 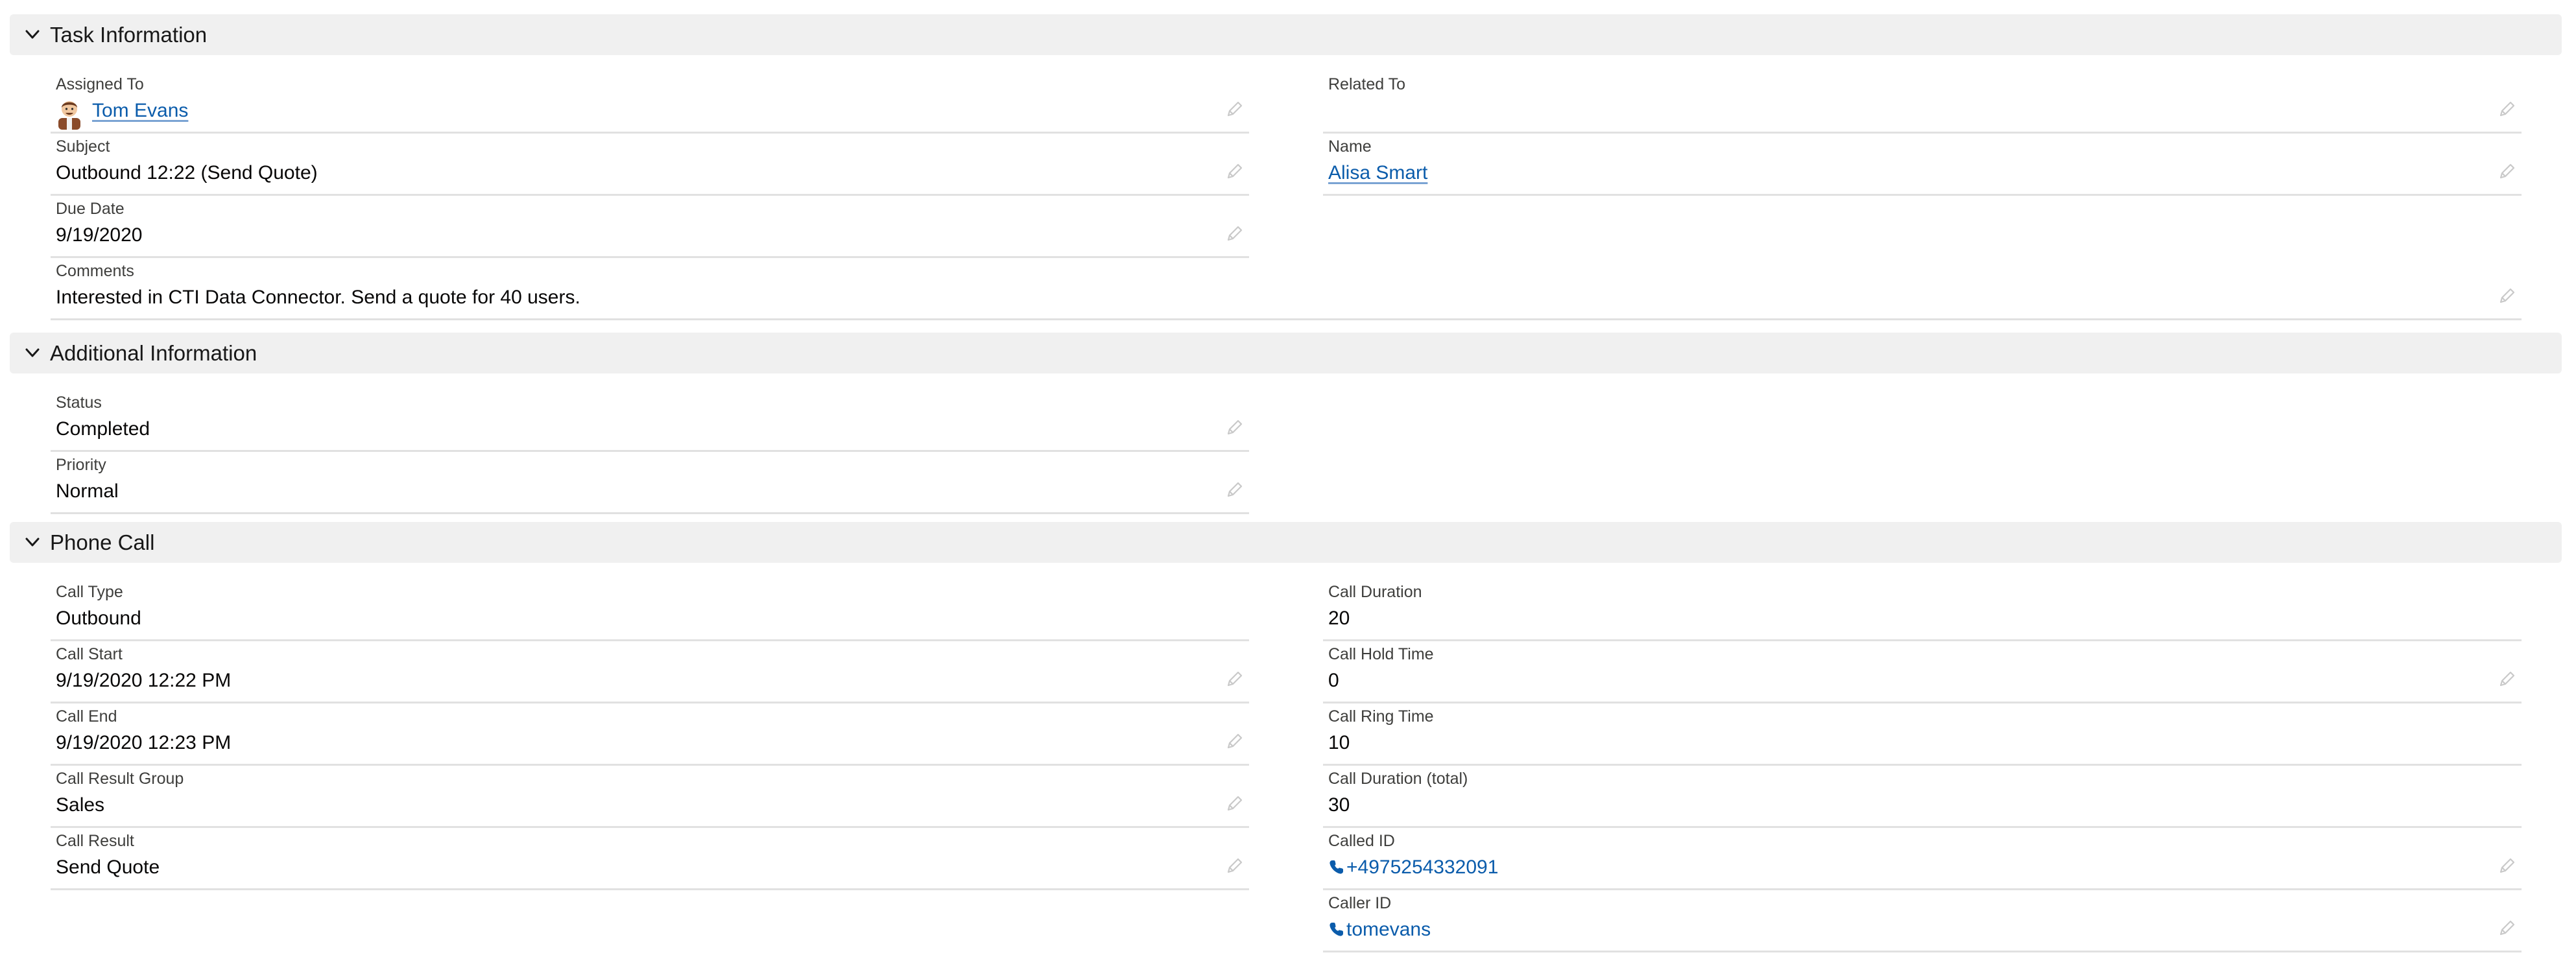 I want to click on field-value: 9/19/2020 12:23 PM, so click(x=144, y=742).